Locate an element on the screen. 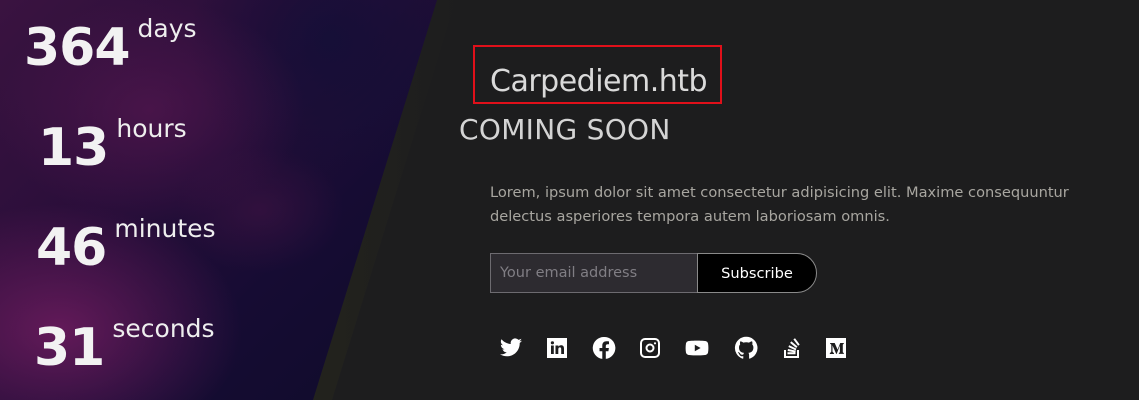 This screenshot has height=400, width=1139. github-icon is located at coordinates (746, 348).